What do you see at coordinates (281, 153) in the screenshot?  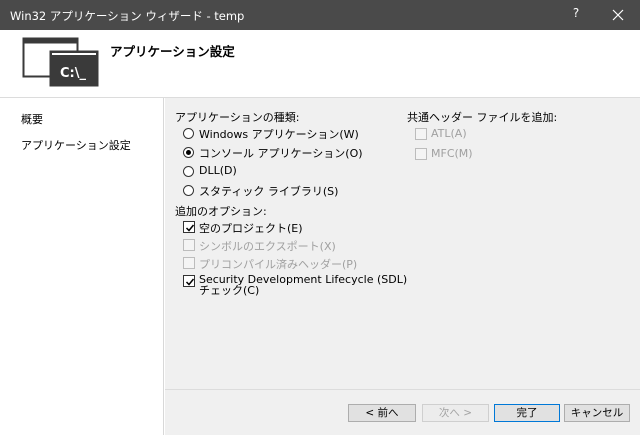 I see `radio-label: コンソール アプリケーション(O)` at bounding box center [281, 153].